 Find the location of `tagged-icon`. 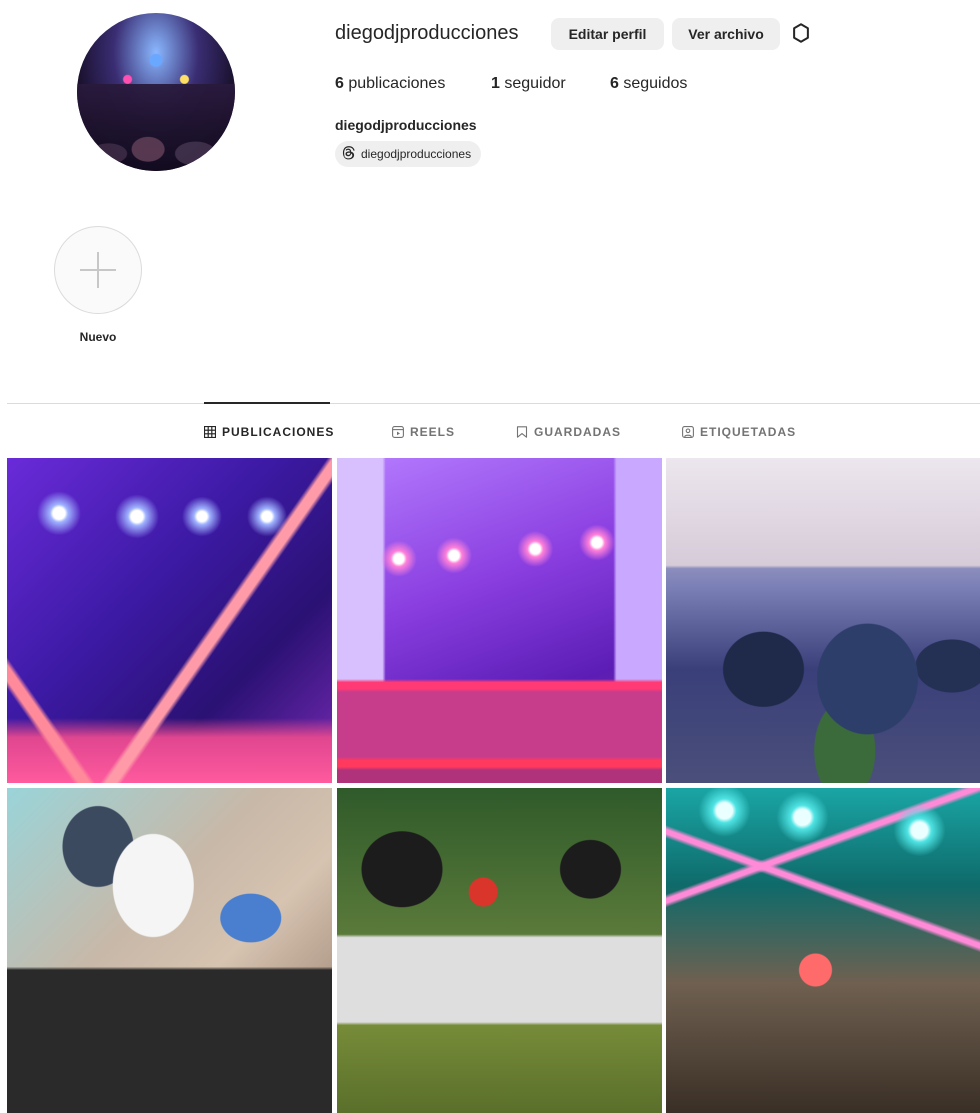

tagged-icon is located at coordinates (688, 432).